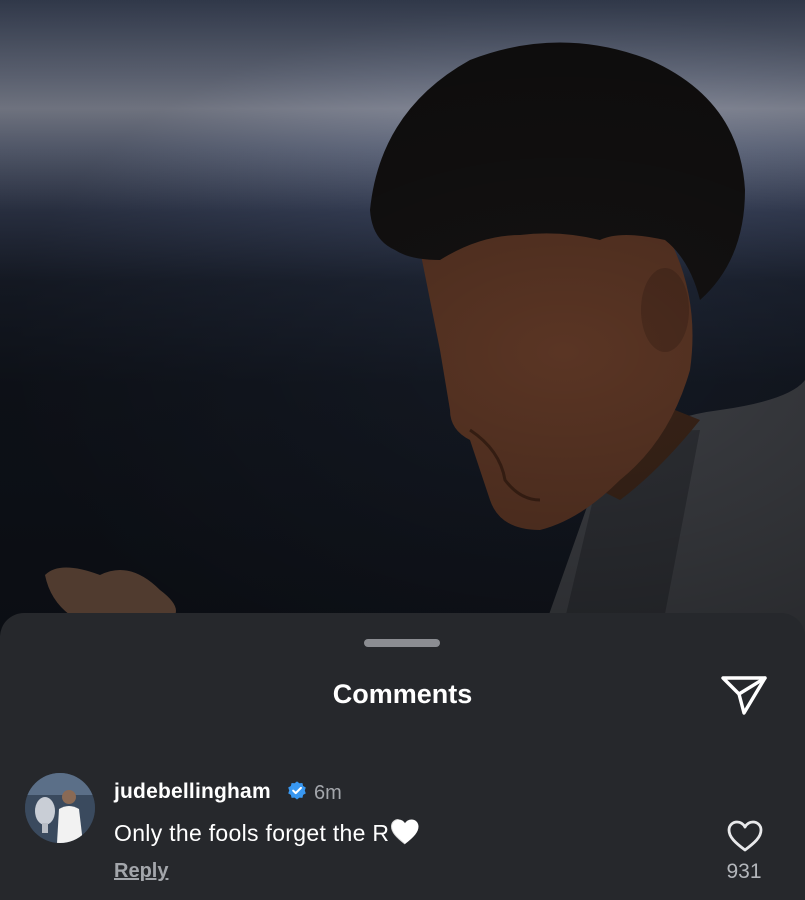  I want to click on like-button, so click(745, 836).